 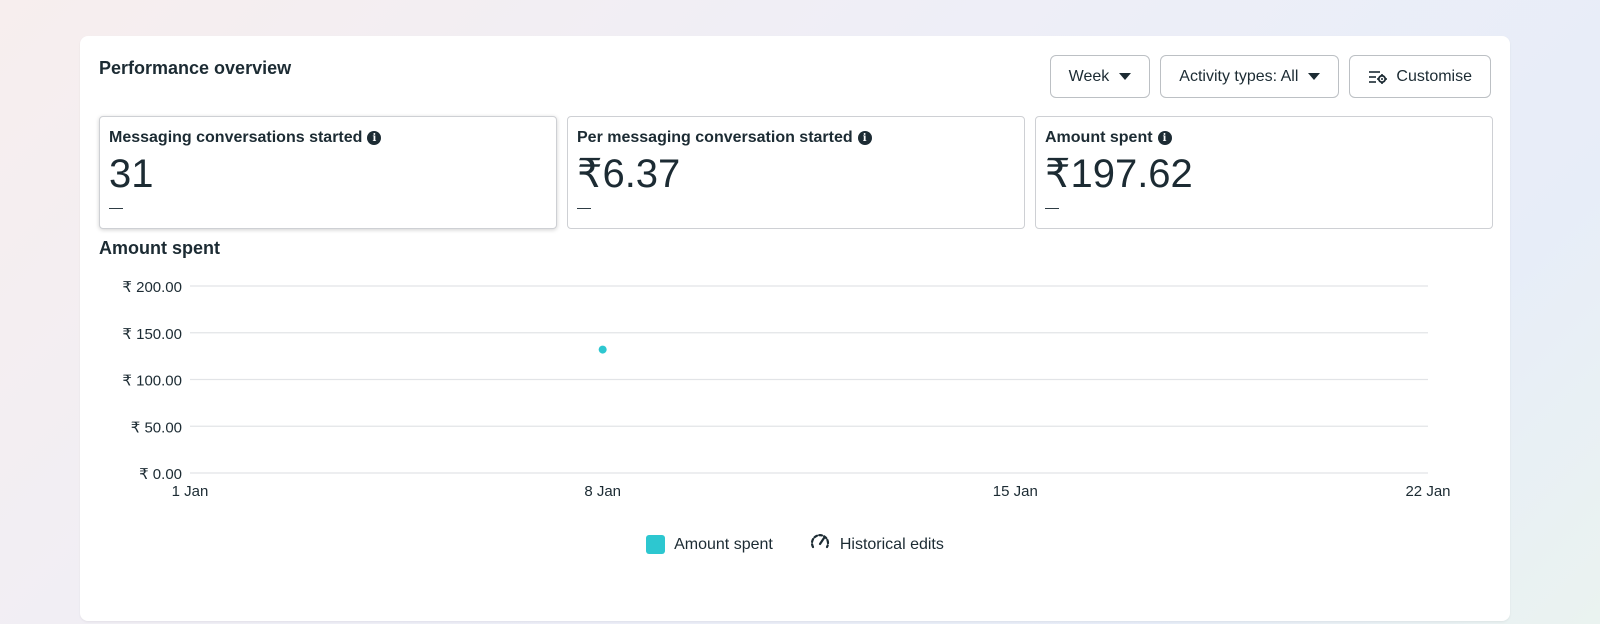 What do you see at coordinates (152, 381) in the screenshot?
I see `y-tick-label: ₹ 100.00` at bounding box center [152, 381].